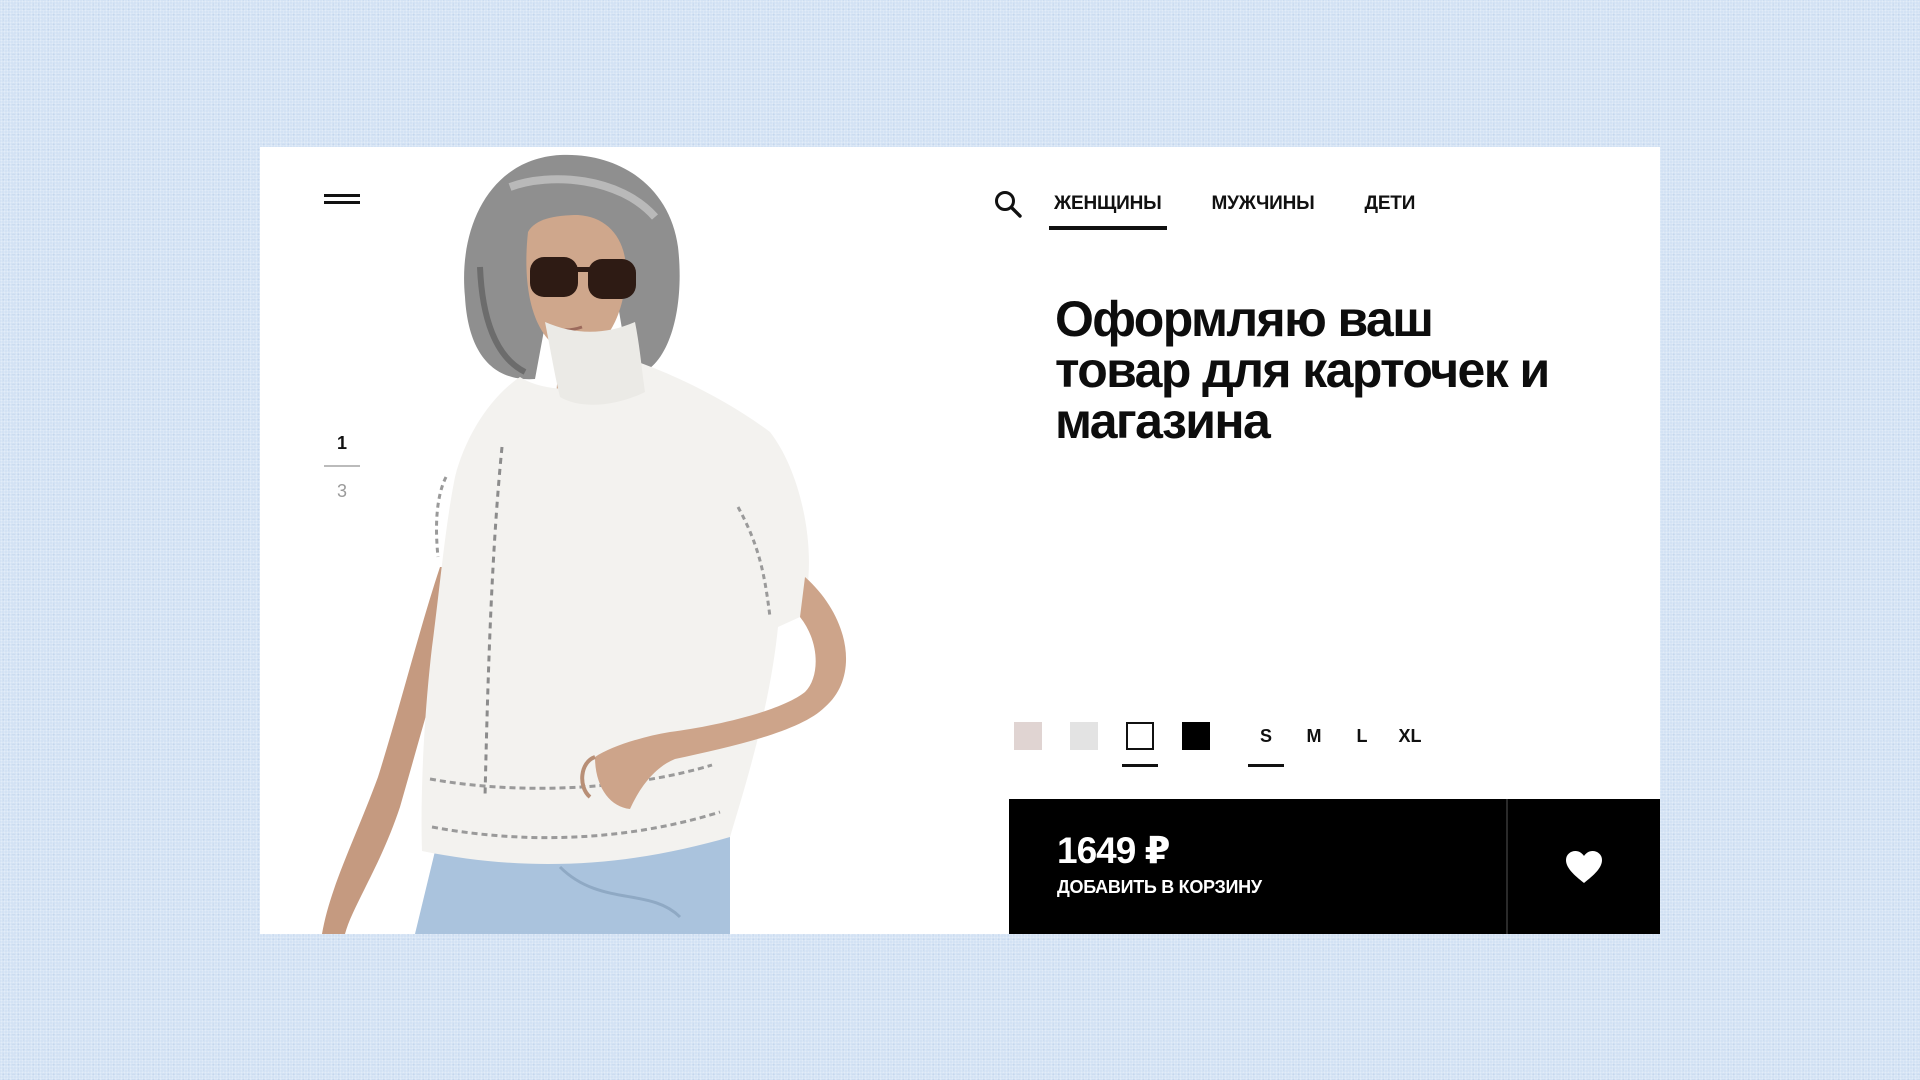  Describe the element at coordinates (1008, 204) in the screenshot. I see `search-icon` at that location.